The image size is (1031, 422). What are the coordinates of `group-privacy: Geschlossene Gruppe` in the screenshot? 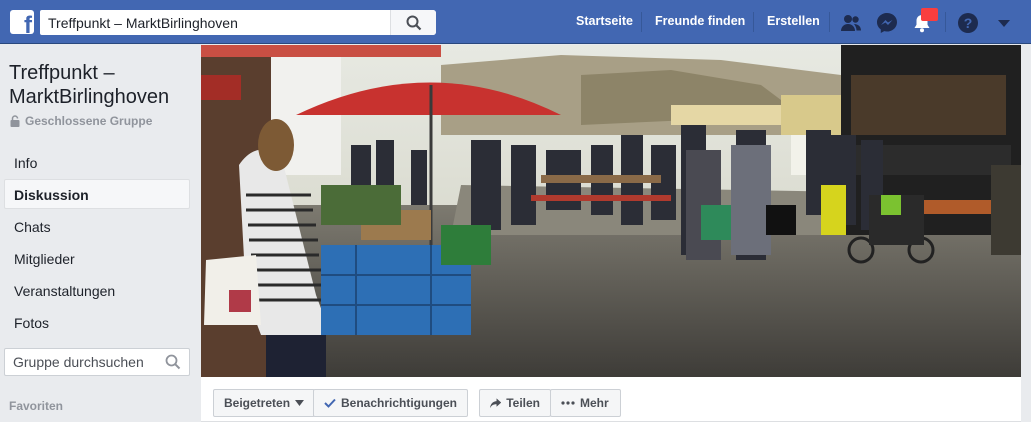 It's located at (80, 121).